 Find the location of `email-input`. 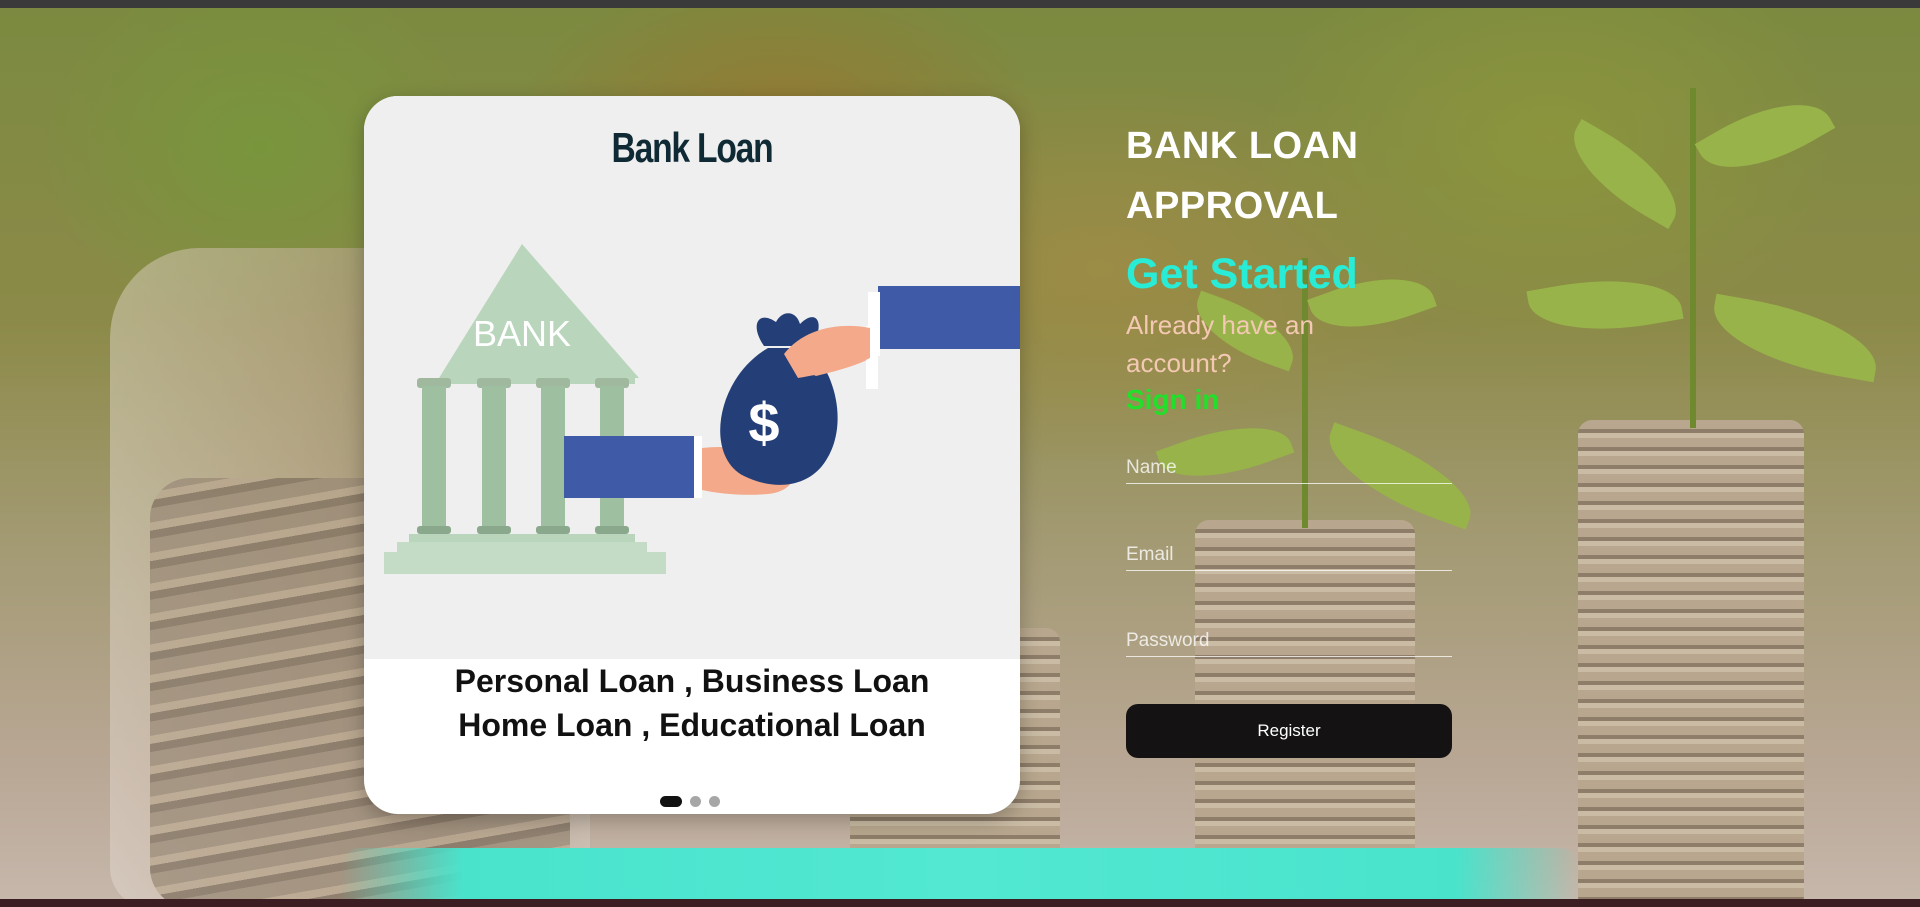

email-input is located at coordinates (1289, 554).